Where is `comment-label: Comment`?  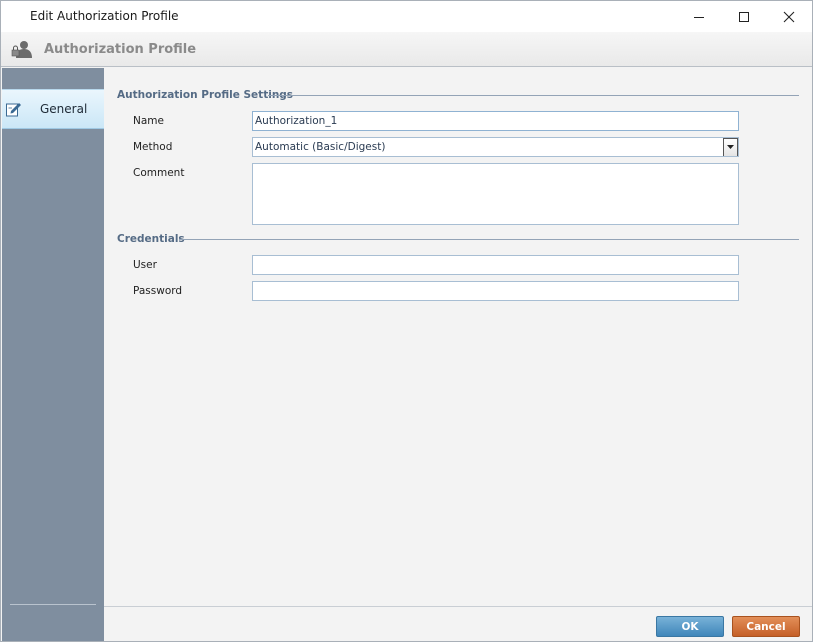 comment-label: Comment is located at coordinates (159, 173).